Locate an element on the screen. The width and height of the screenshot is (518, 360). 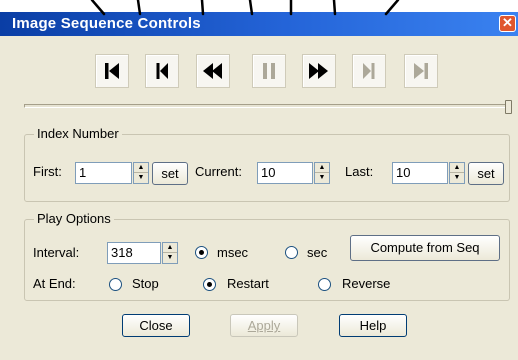
interval-label: Interval: is located at coordinates (56, 252).